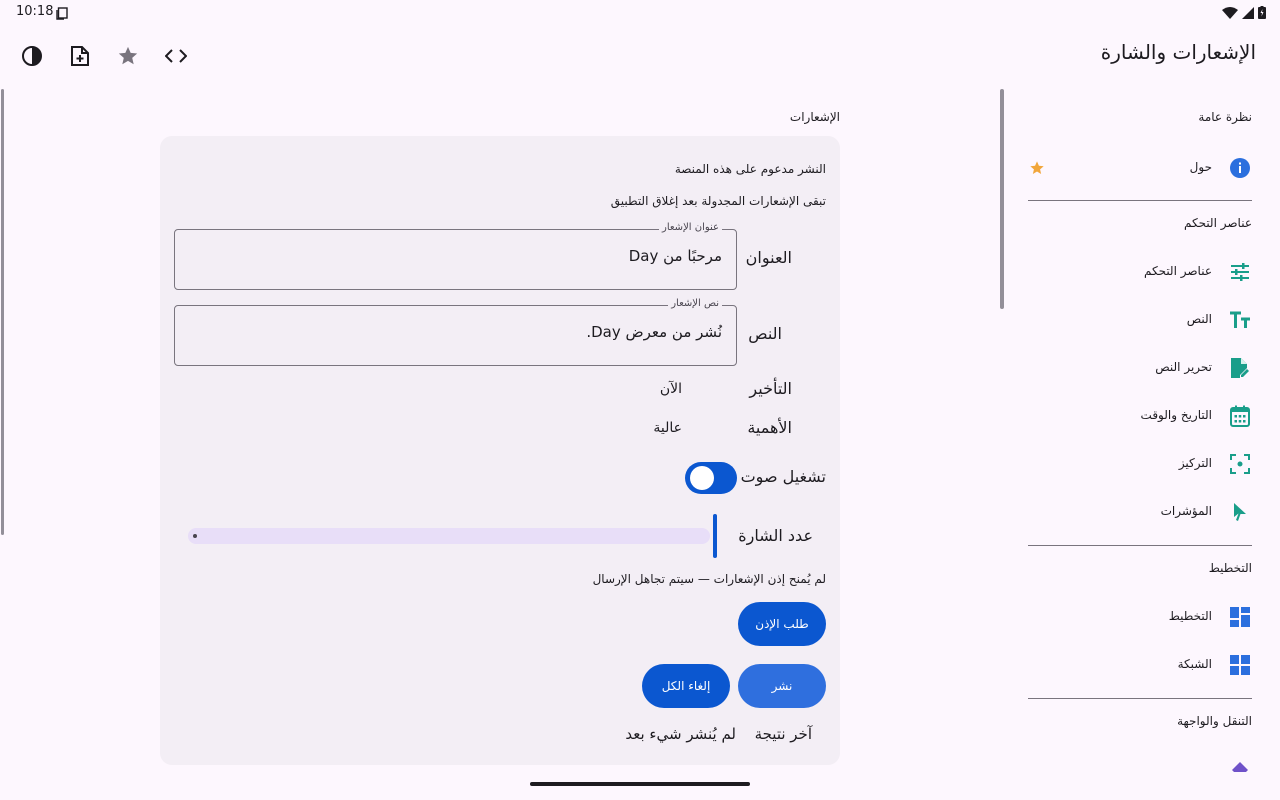 The image size is (1280, 800). I want to click on nav-item-pointers: المؤشرات, so click(1186, 511).